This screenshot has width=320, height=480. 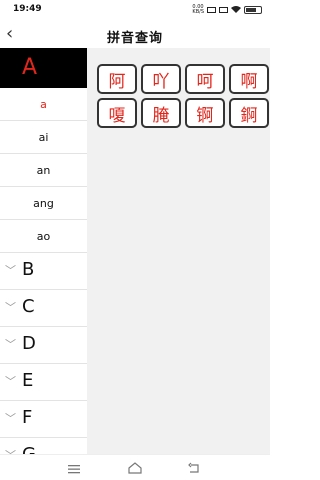 What do you see at coordinates (43, 170) in the screenshot?
I see `syllable-item-an: an` at bounding box center [43, 170].